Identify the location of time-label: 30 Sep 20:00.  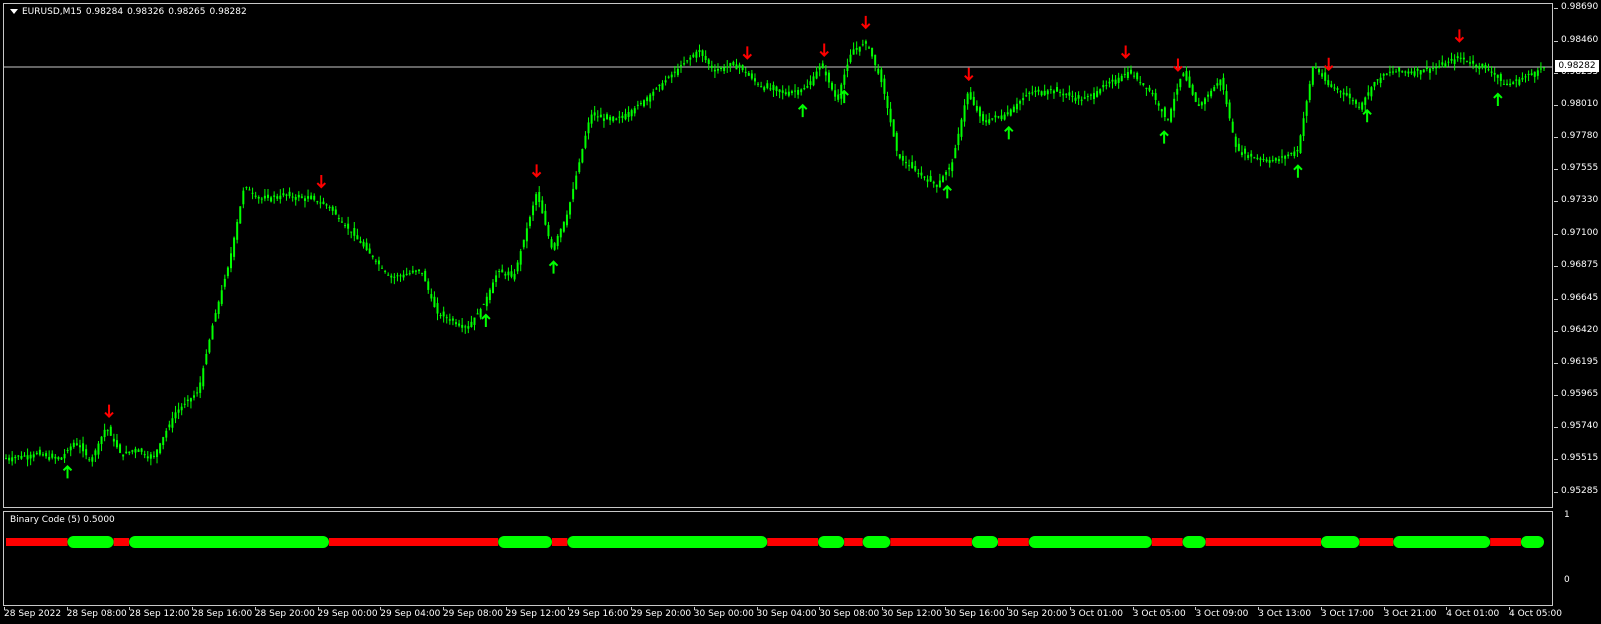
(1037, 614).